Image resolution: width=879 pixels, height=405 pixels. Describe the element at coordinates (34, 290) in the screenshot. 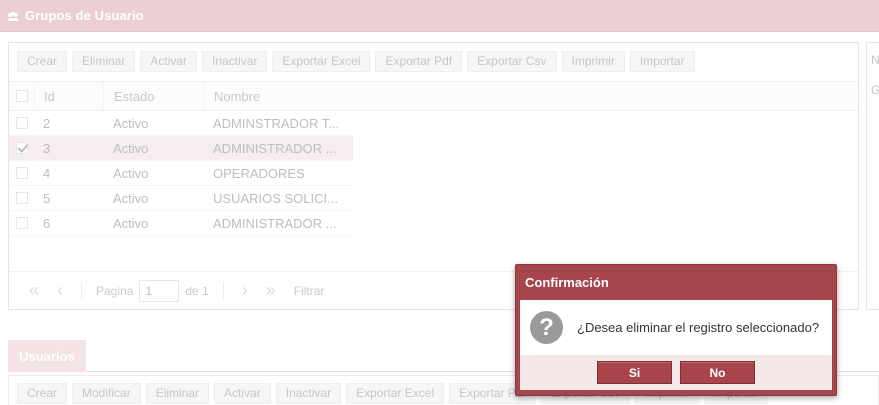

I see `first-page-icon: «` at that location.